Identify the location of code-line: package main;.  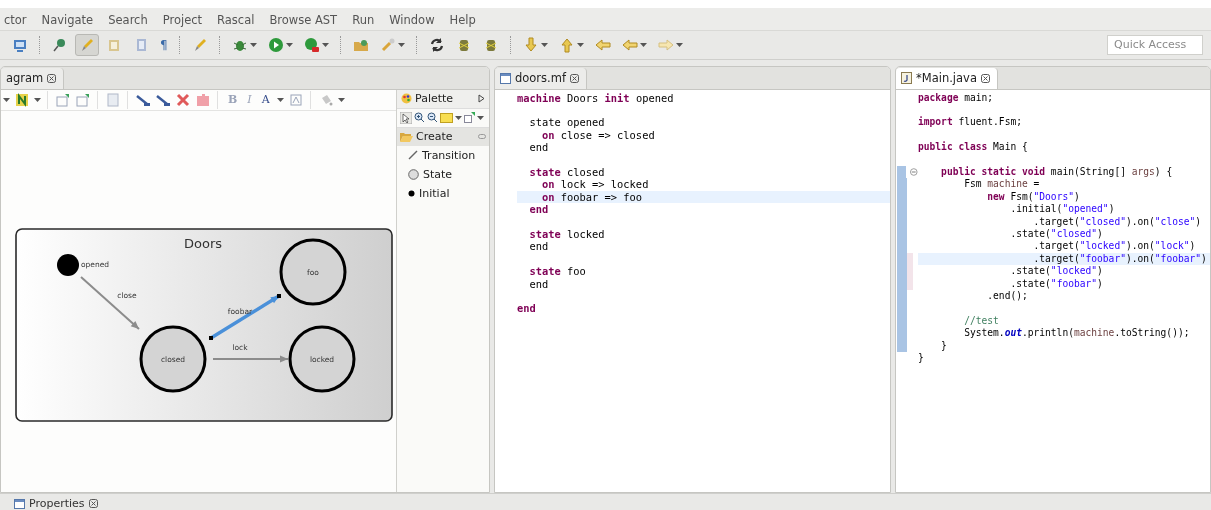
(956, 98).